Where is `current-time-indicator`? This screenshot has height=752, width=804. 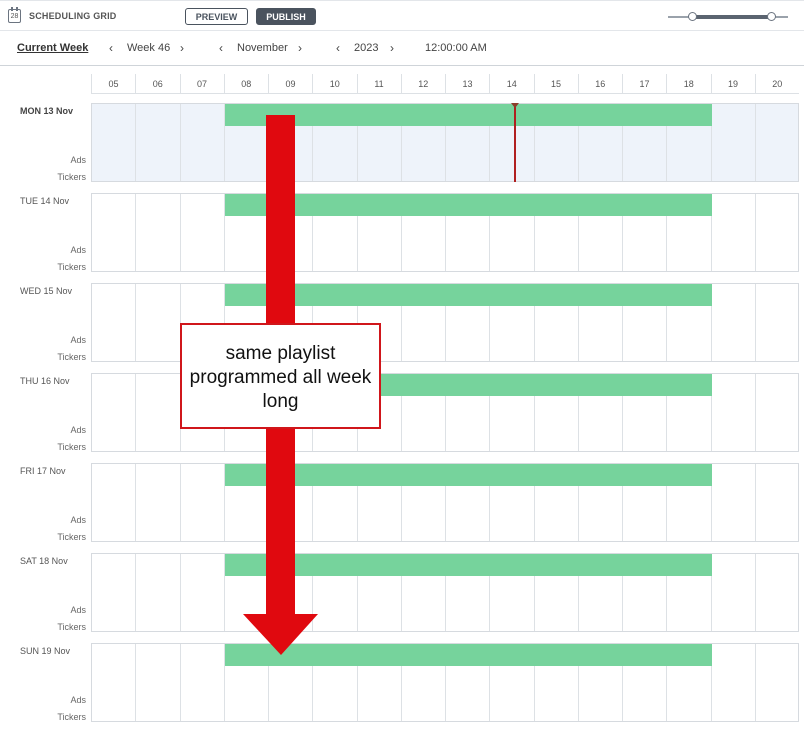 current-time-indicator is located at coordinates (515, 143).